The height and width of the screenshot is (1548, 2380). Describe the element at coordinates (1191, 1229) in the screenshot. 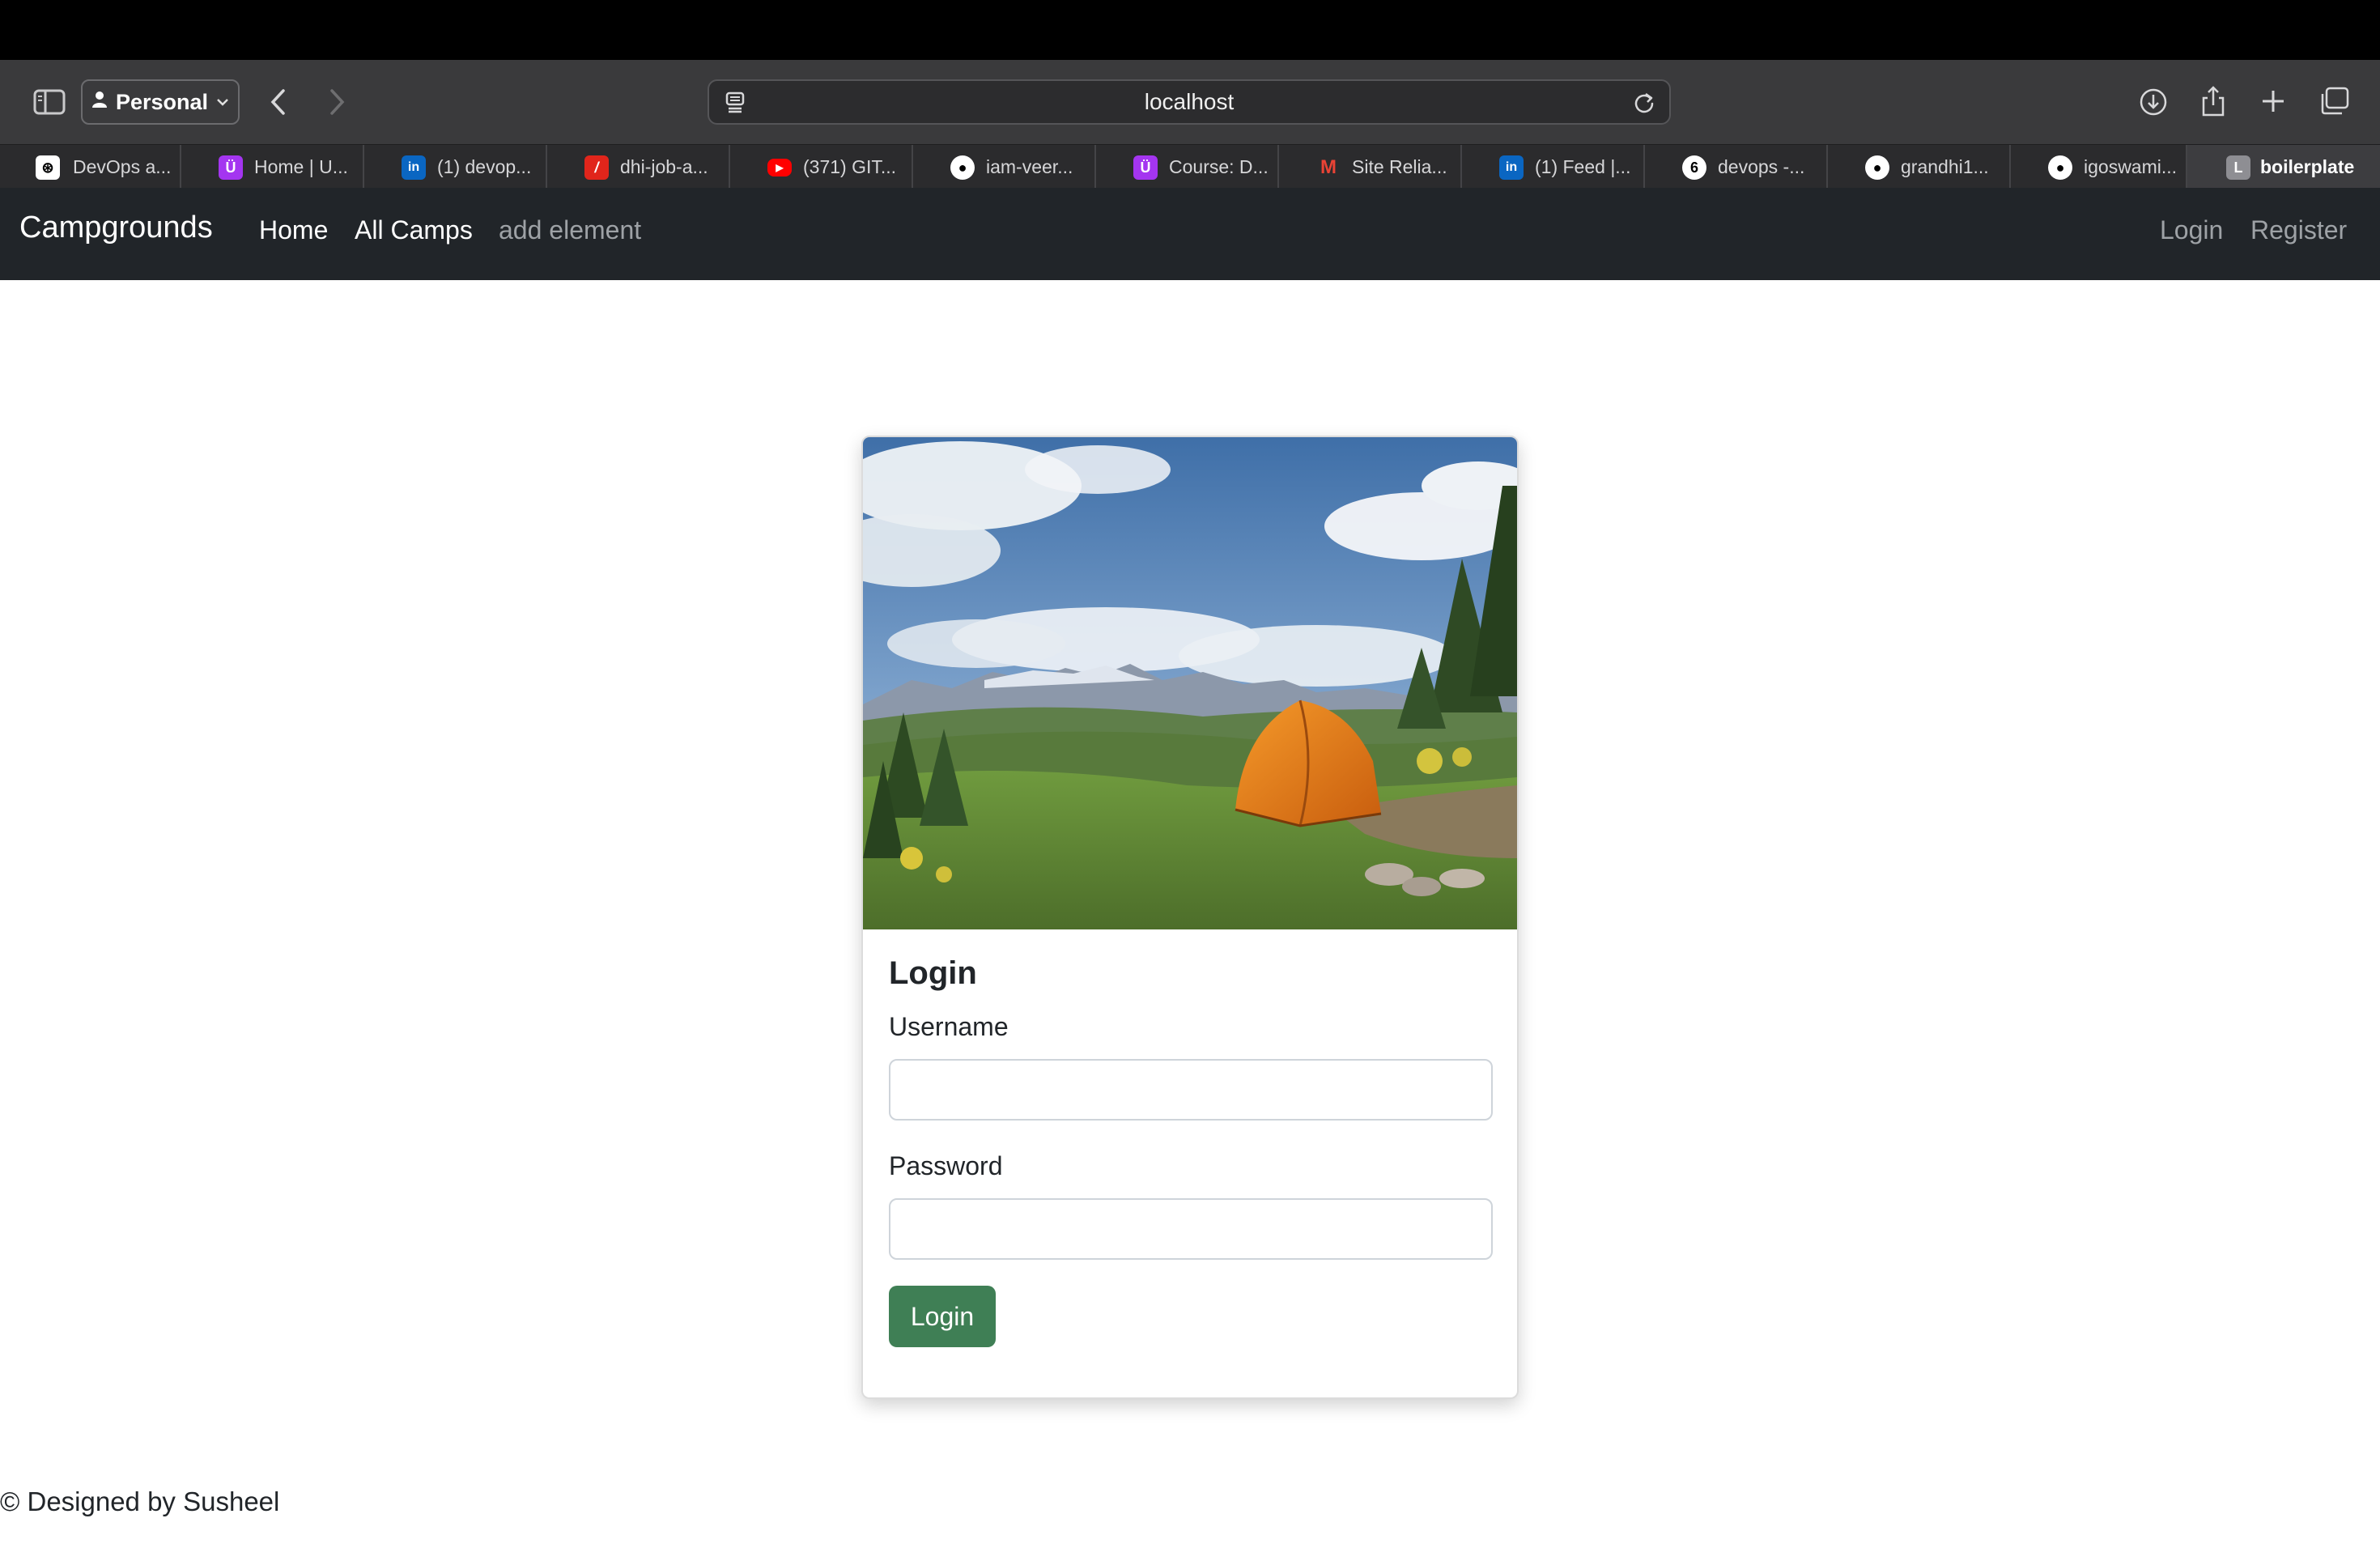

I see `password-input` at that location.